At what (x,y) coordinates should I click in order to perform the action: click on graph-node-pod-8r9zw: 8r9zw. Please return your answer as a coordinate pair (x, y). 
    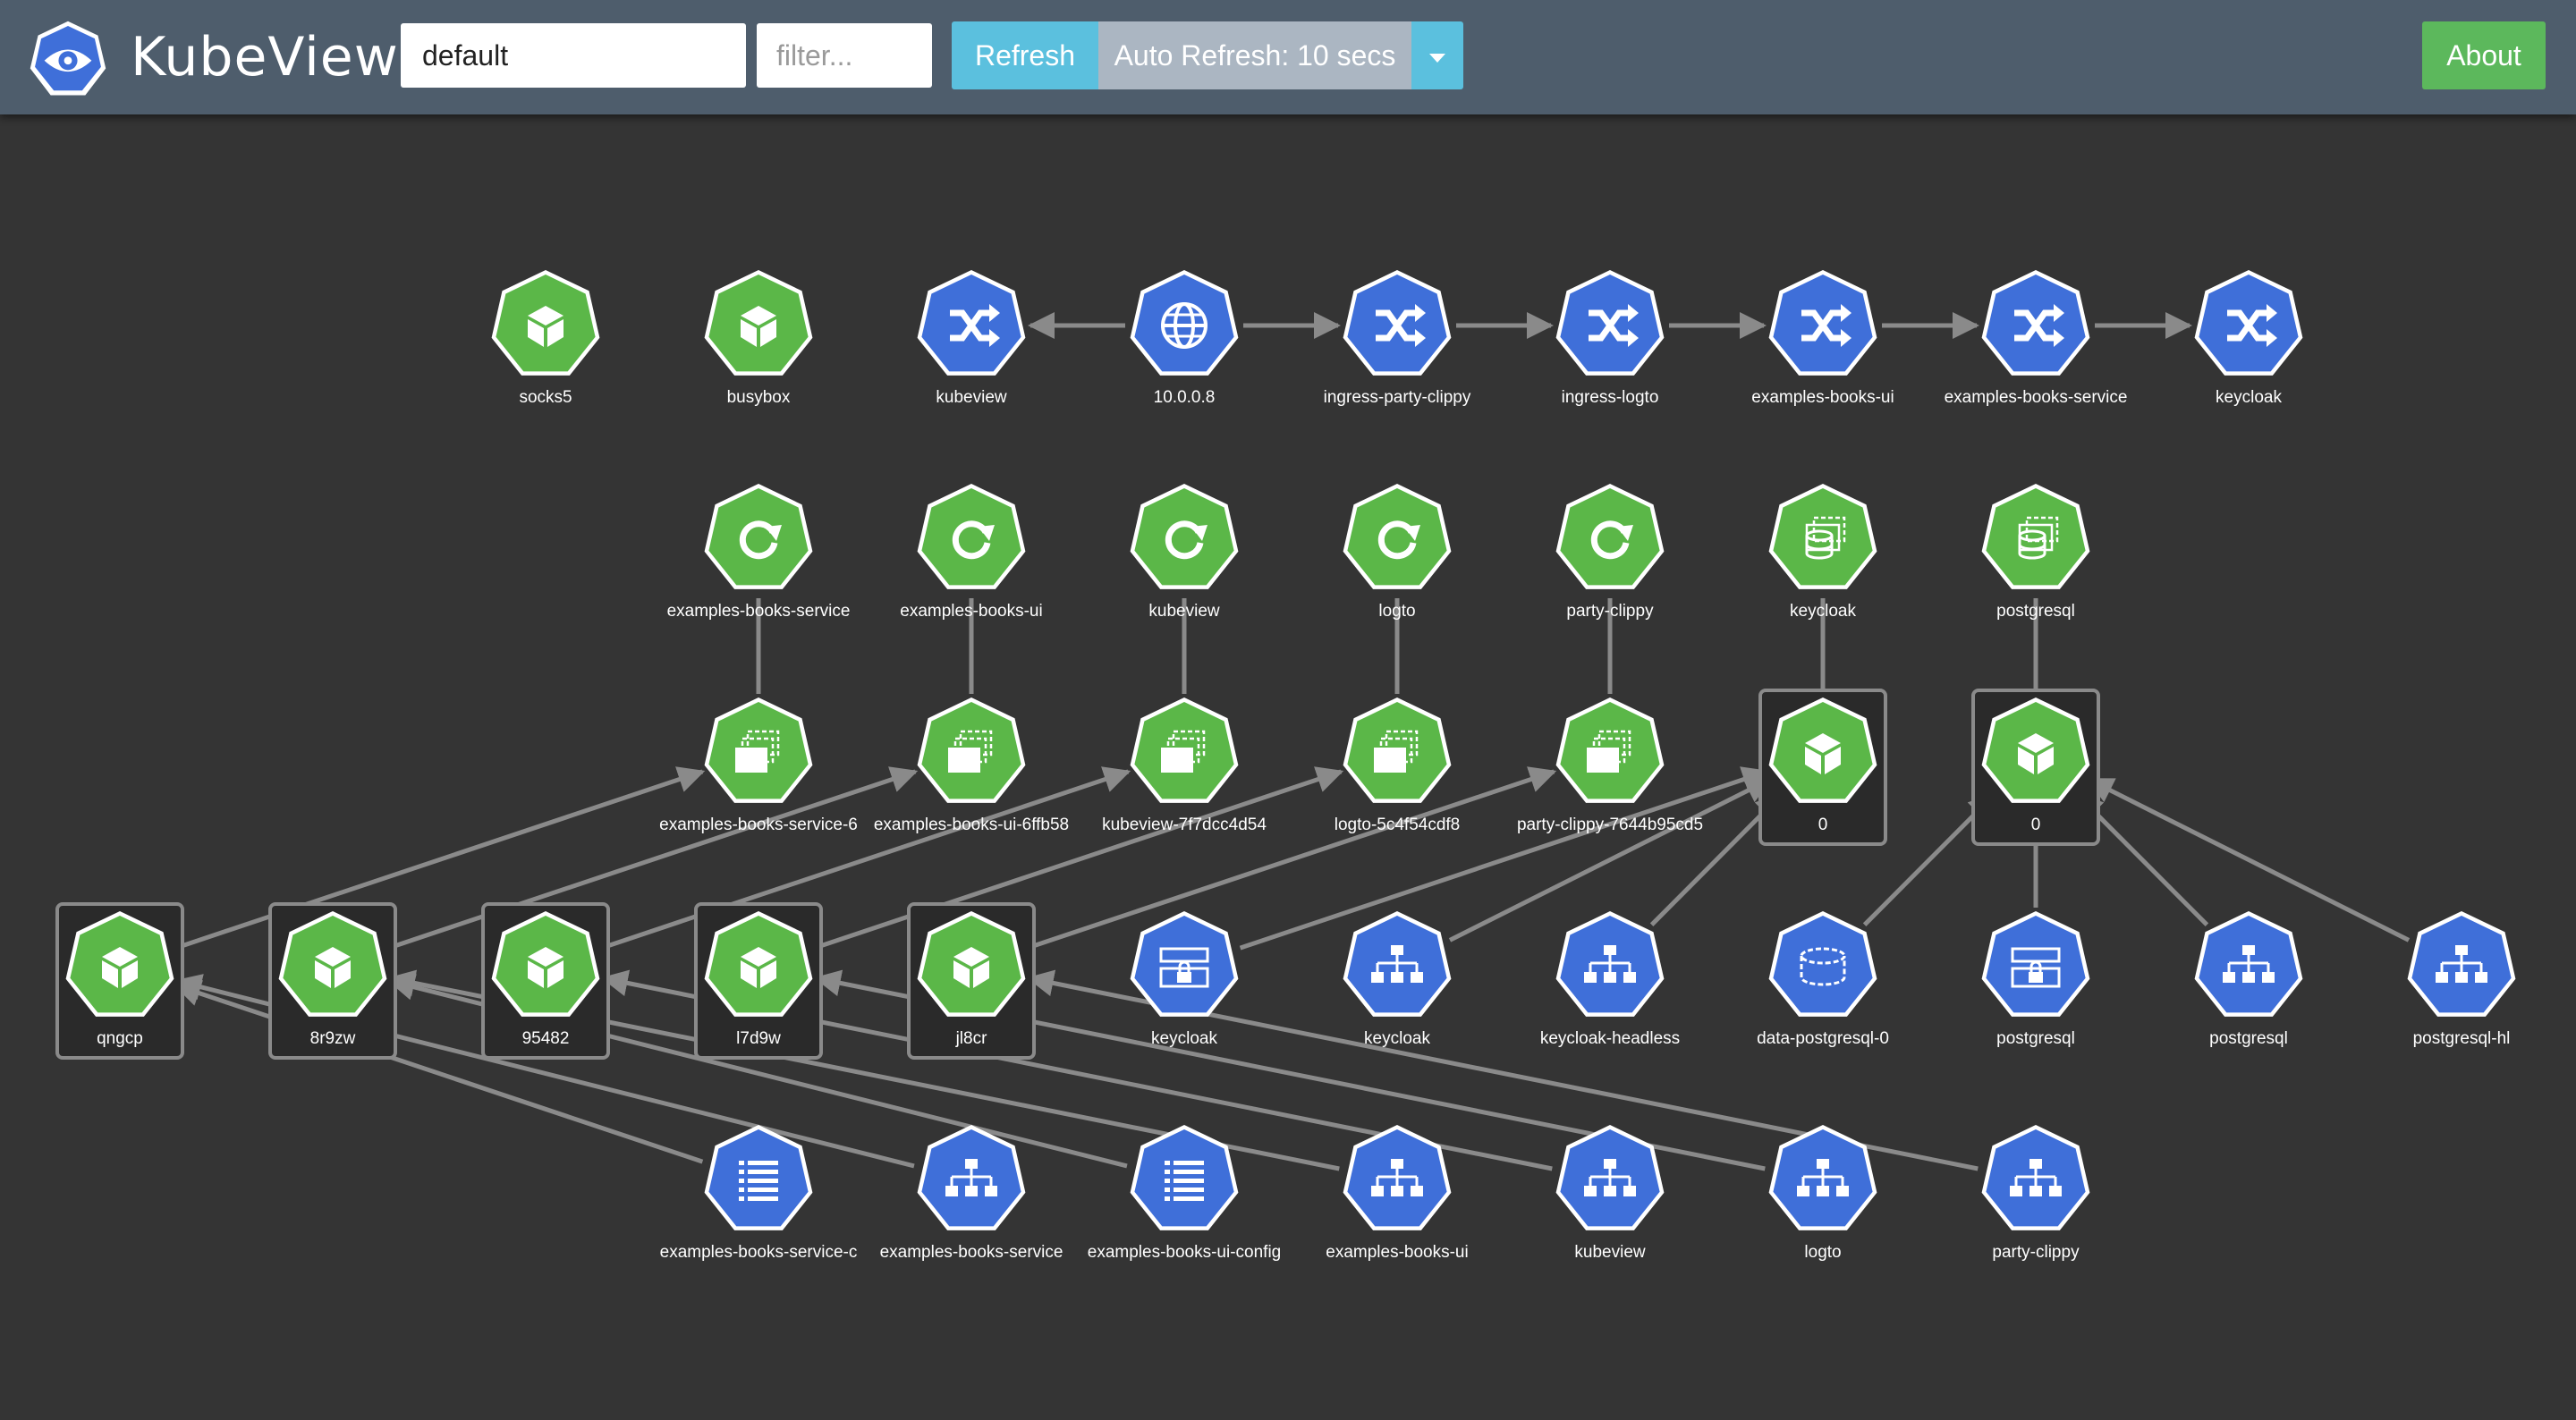
    Looking at the image, I should click on (332, 981).